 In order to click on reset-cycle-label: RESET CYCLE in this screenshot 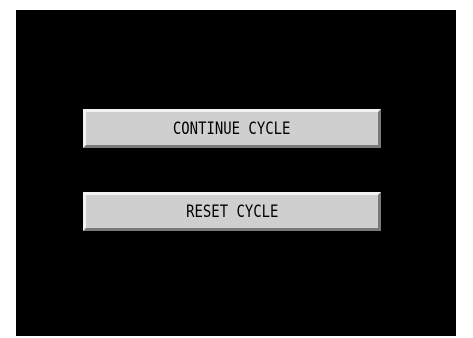, I will do `click(232, 211)`.